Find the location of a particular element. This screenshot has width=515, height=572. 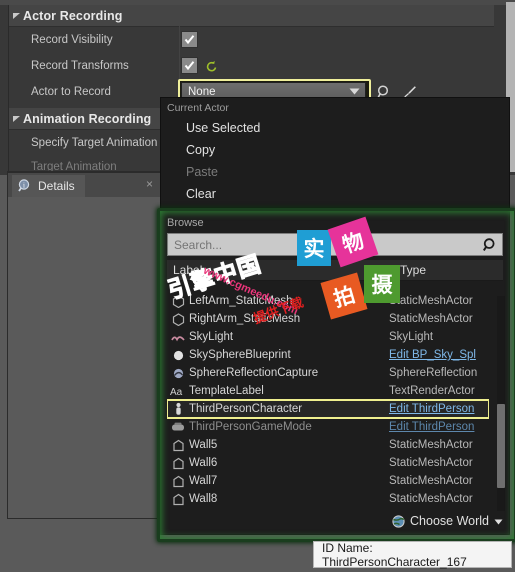

list-scrollbar-thumb is located at coordinates (501, 446).